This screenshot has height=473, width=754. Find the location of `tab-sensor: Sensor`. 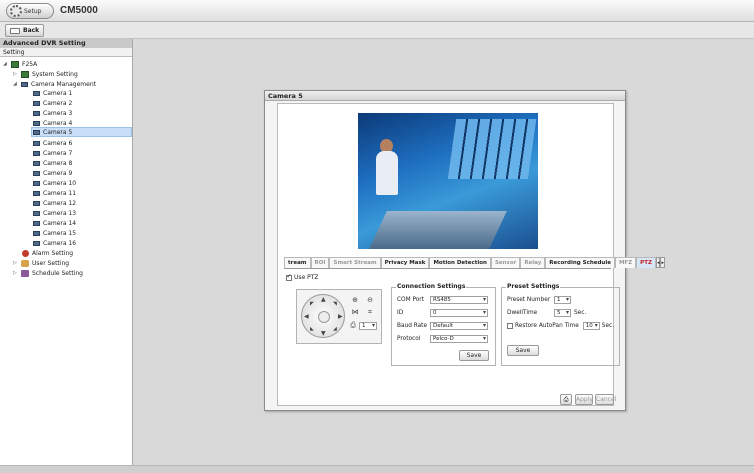

tab-sensor: Sensor is located at coordinates (505, 262).